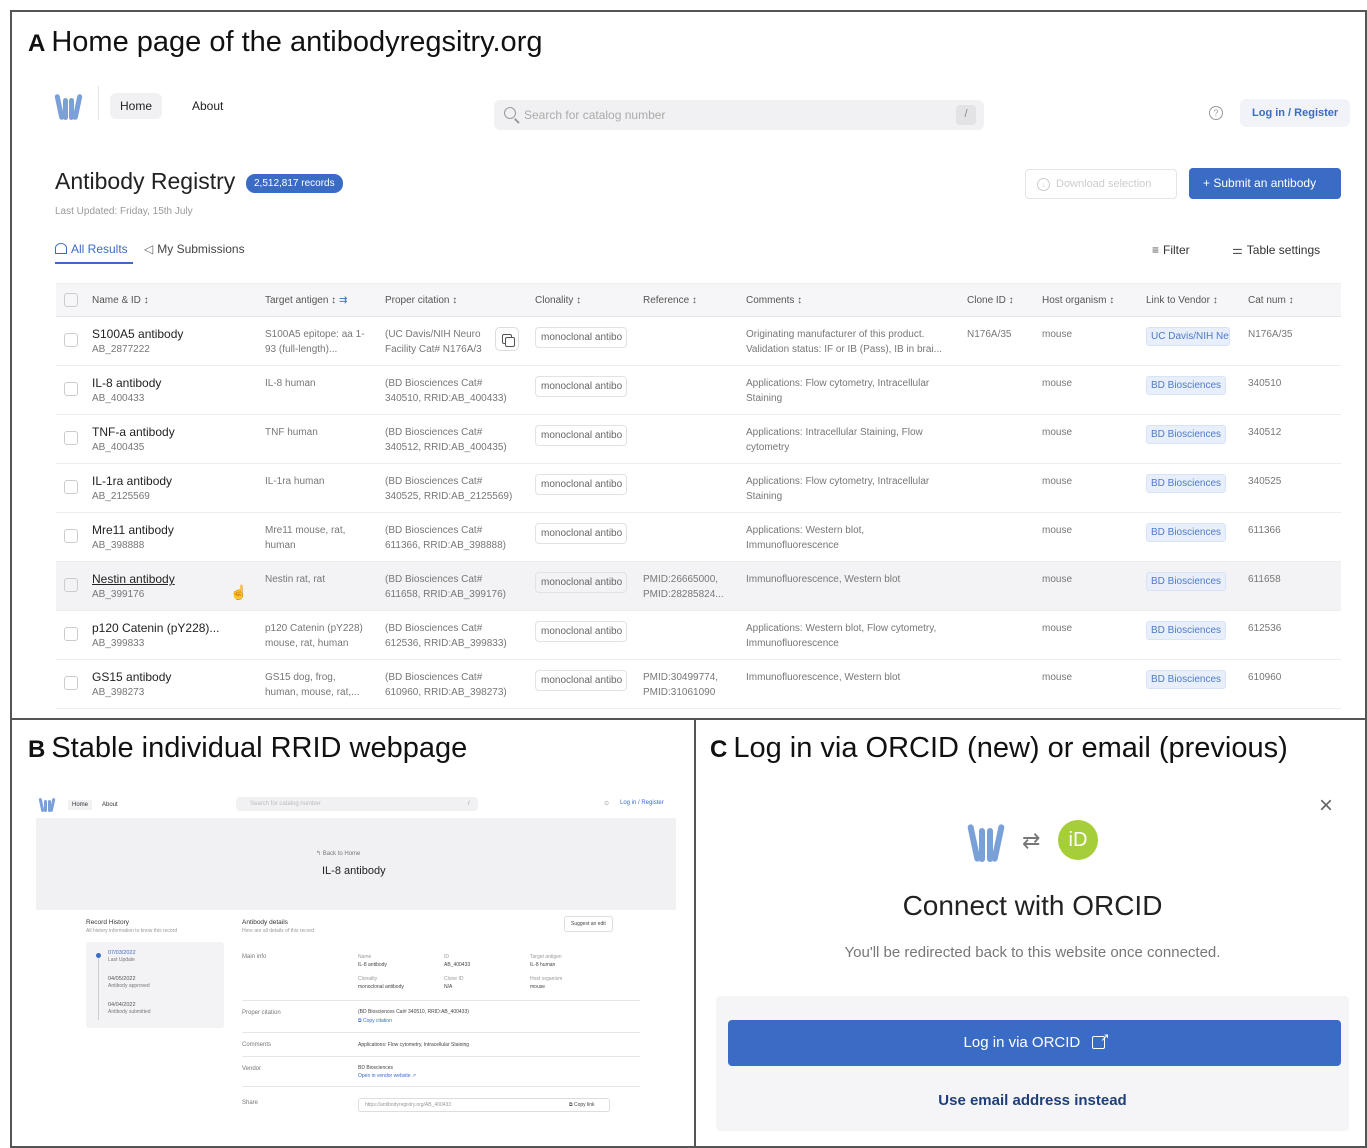 Image resolution: width=1367 pixels, height=1148 pixels. What do you see at coordinates (1276, 250) in the screenshot?
I see `table-settings-button: ⚌ Table settings` at bounding box center [1276, 250].